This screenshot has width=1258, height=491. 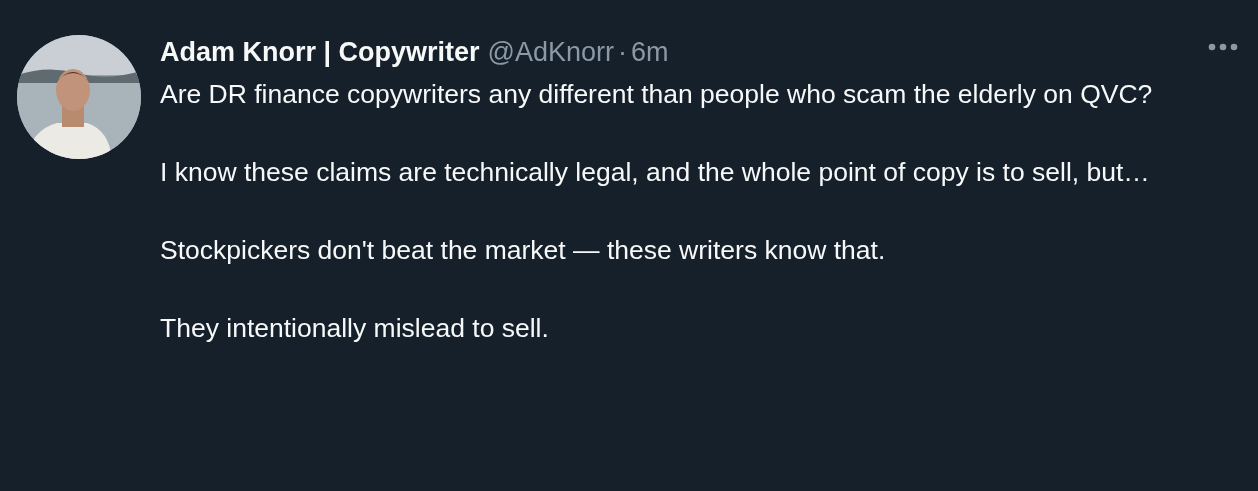 I want to click on author-handle: @AdKnorr, so click(x=551, y=52).